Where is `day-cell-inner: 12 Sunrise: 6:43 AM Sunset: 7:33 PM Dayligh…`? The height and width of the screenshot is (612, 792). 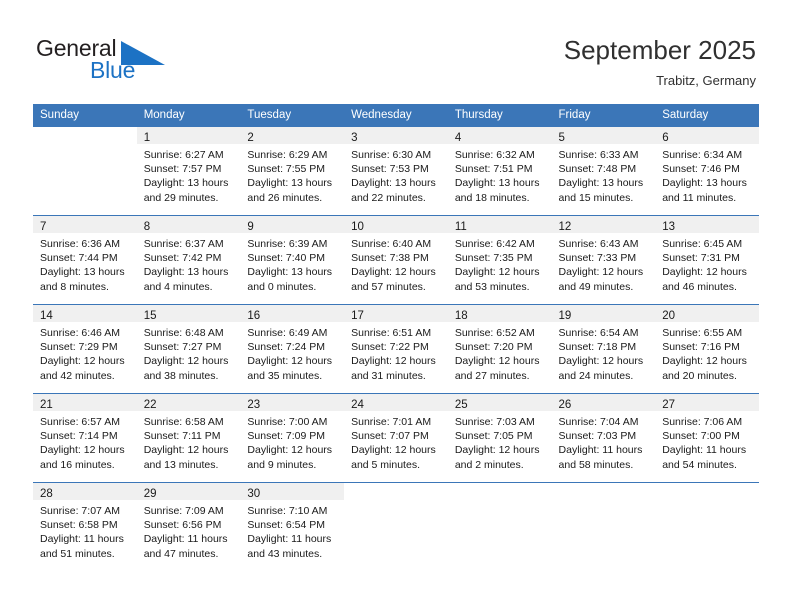 day-cell-inner: 12 Sunrise: 6:43 AM Sunset: 7:33 PM Dayligh… is located at coordinates (603, 260).